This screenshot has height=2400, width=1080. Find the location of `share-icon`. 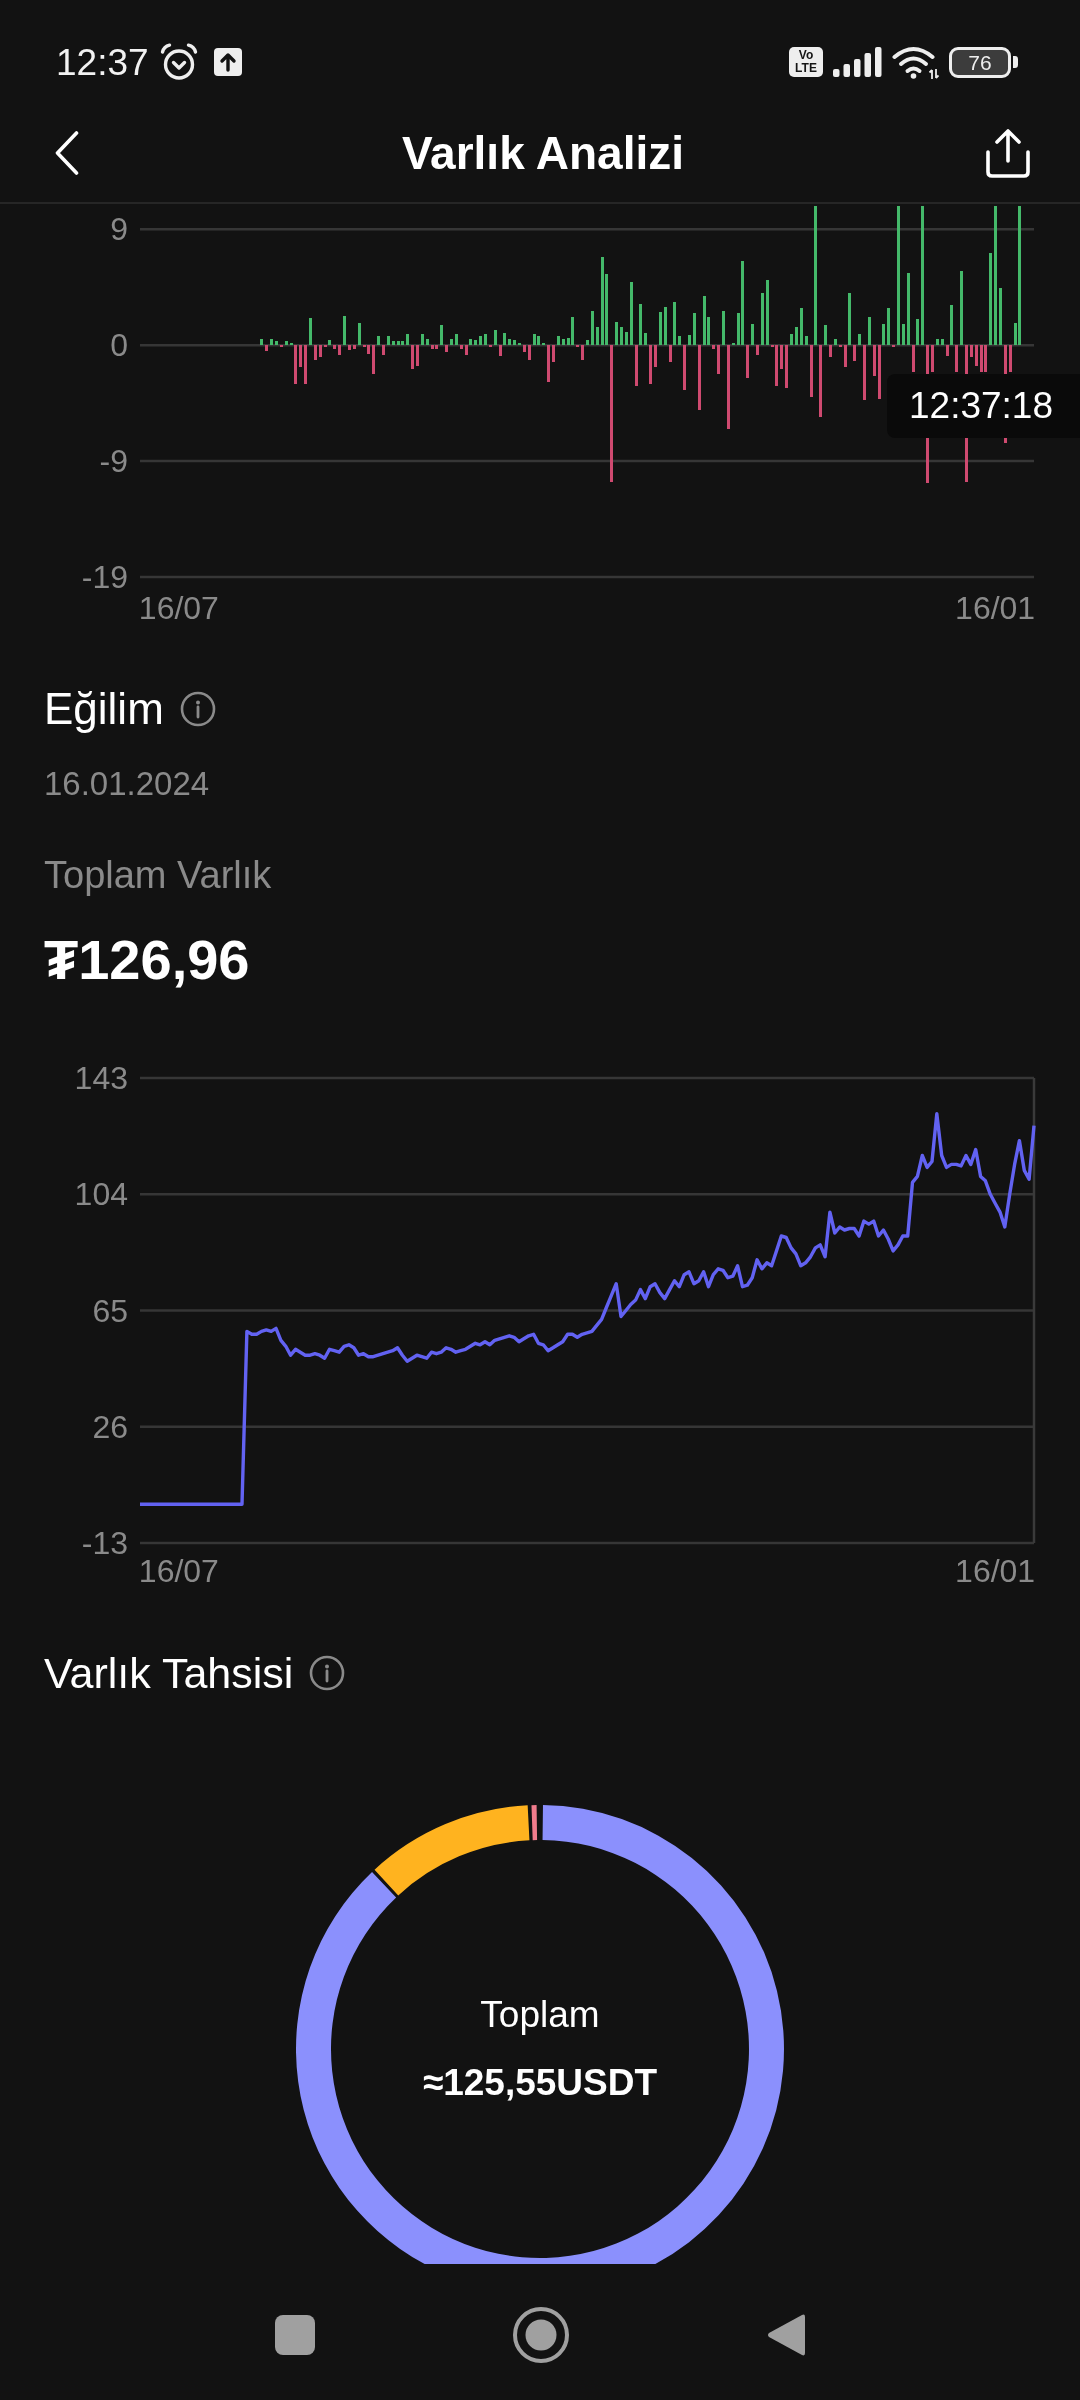

share-icon is located at coordinates (1008, 153).